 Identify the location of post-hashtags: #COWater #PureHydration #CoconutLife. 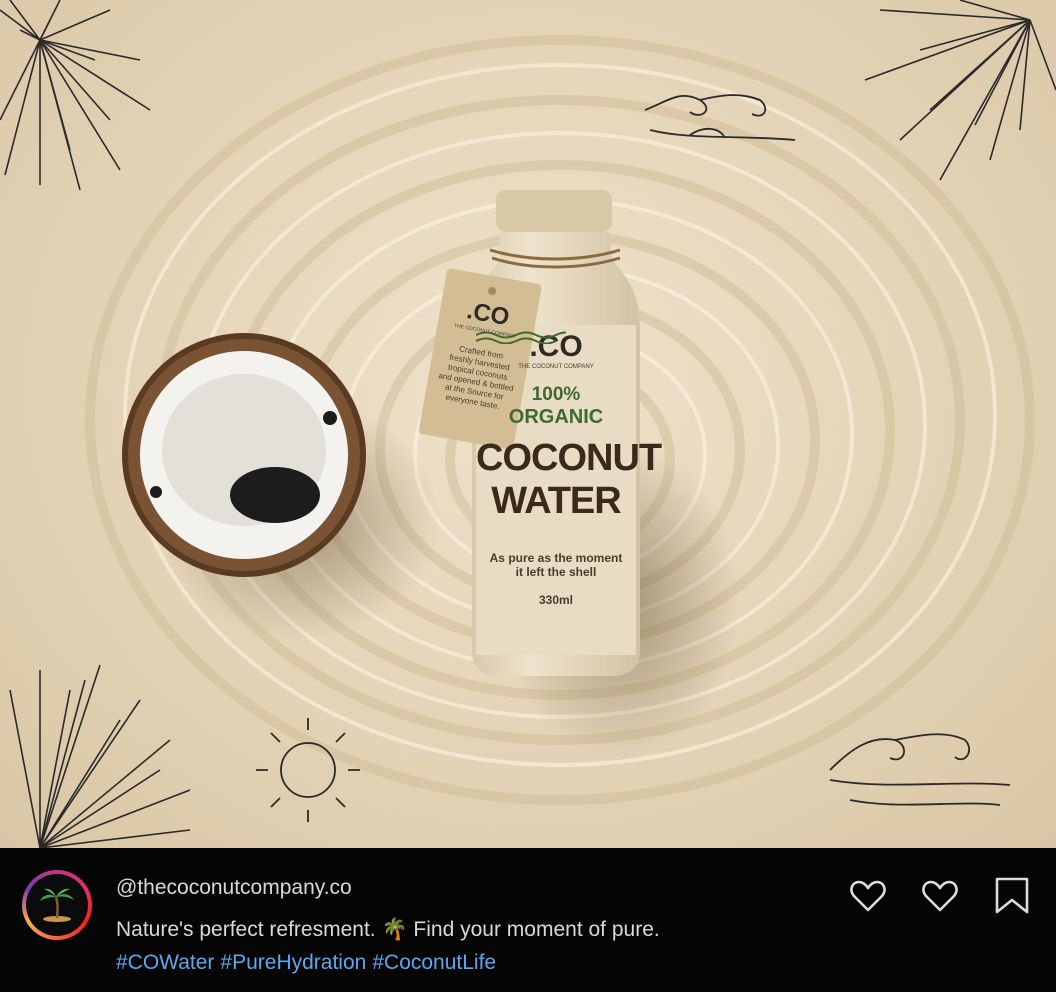
(309, 963).